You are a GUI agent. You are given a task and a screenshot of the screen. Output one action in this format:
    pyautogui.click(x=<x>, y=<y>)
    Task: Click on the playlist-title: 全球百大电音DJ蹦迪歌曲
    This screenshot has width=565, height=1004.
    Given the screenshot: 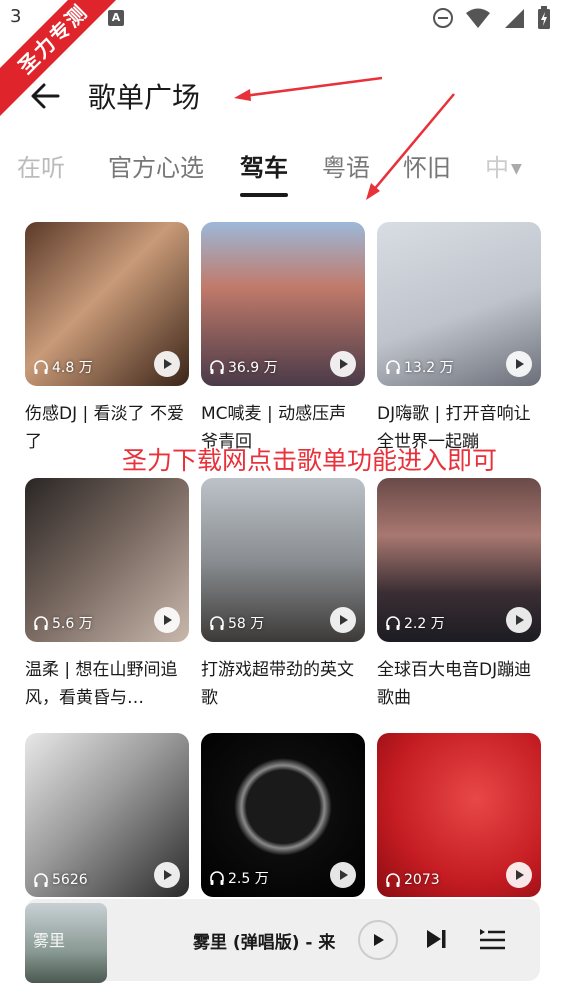 What is the action you would take?
    pyautogui.click(x=454, y=684)
    